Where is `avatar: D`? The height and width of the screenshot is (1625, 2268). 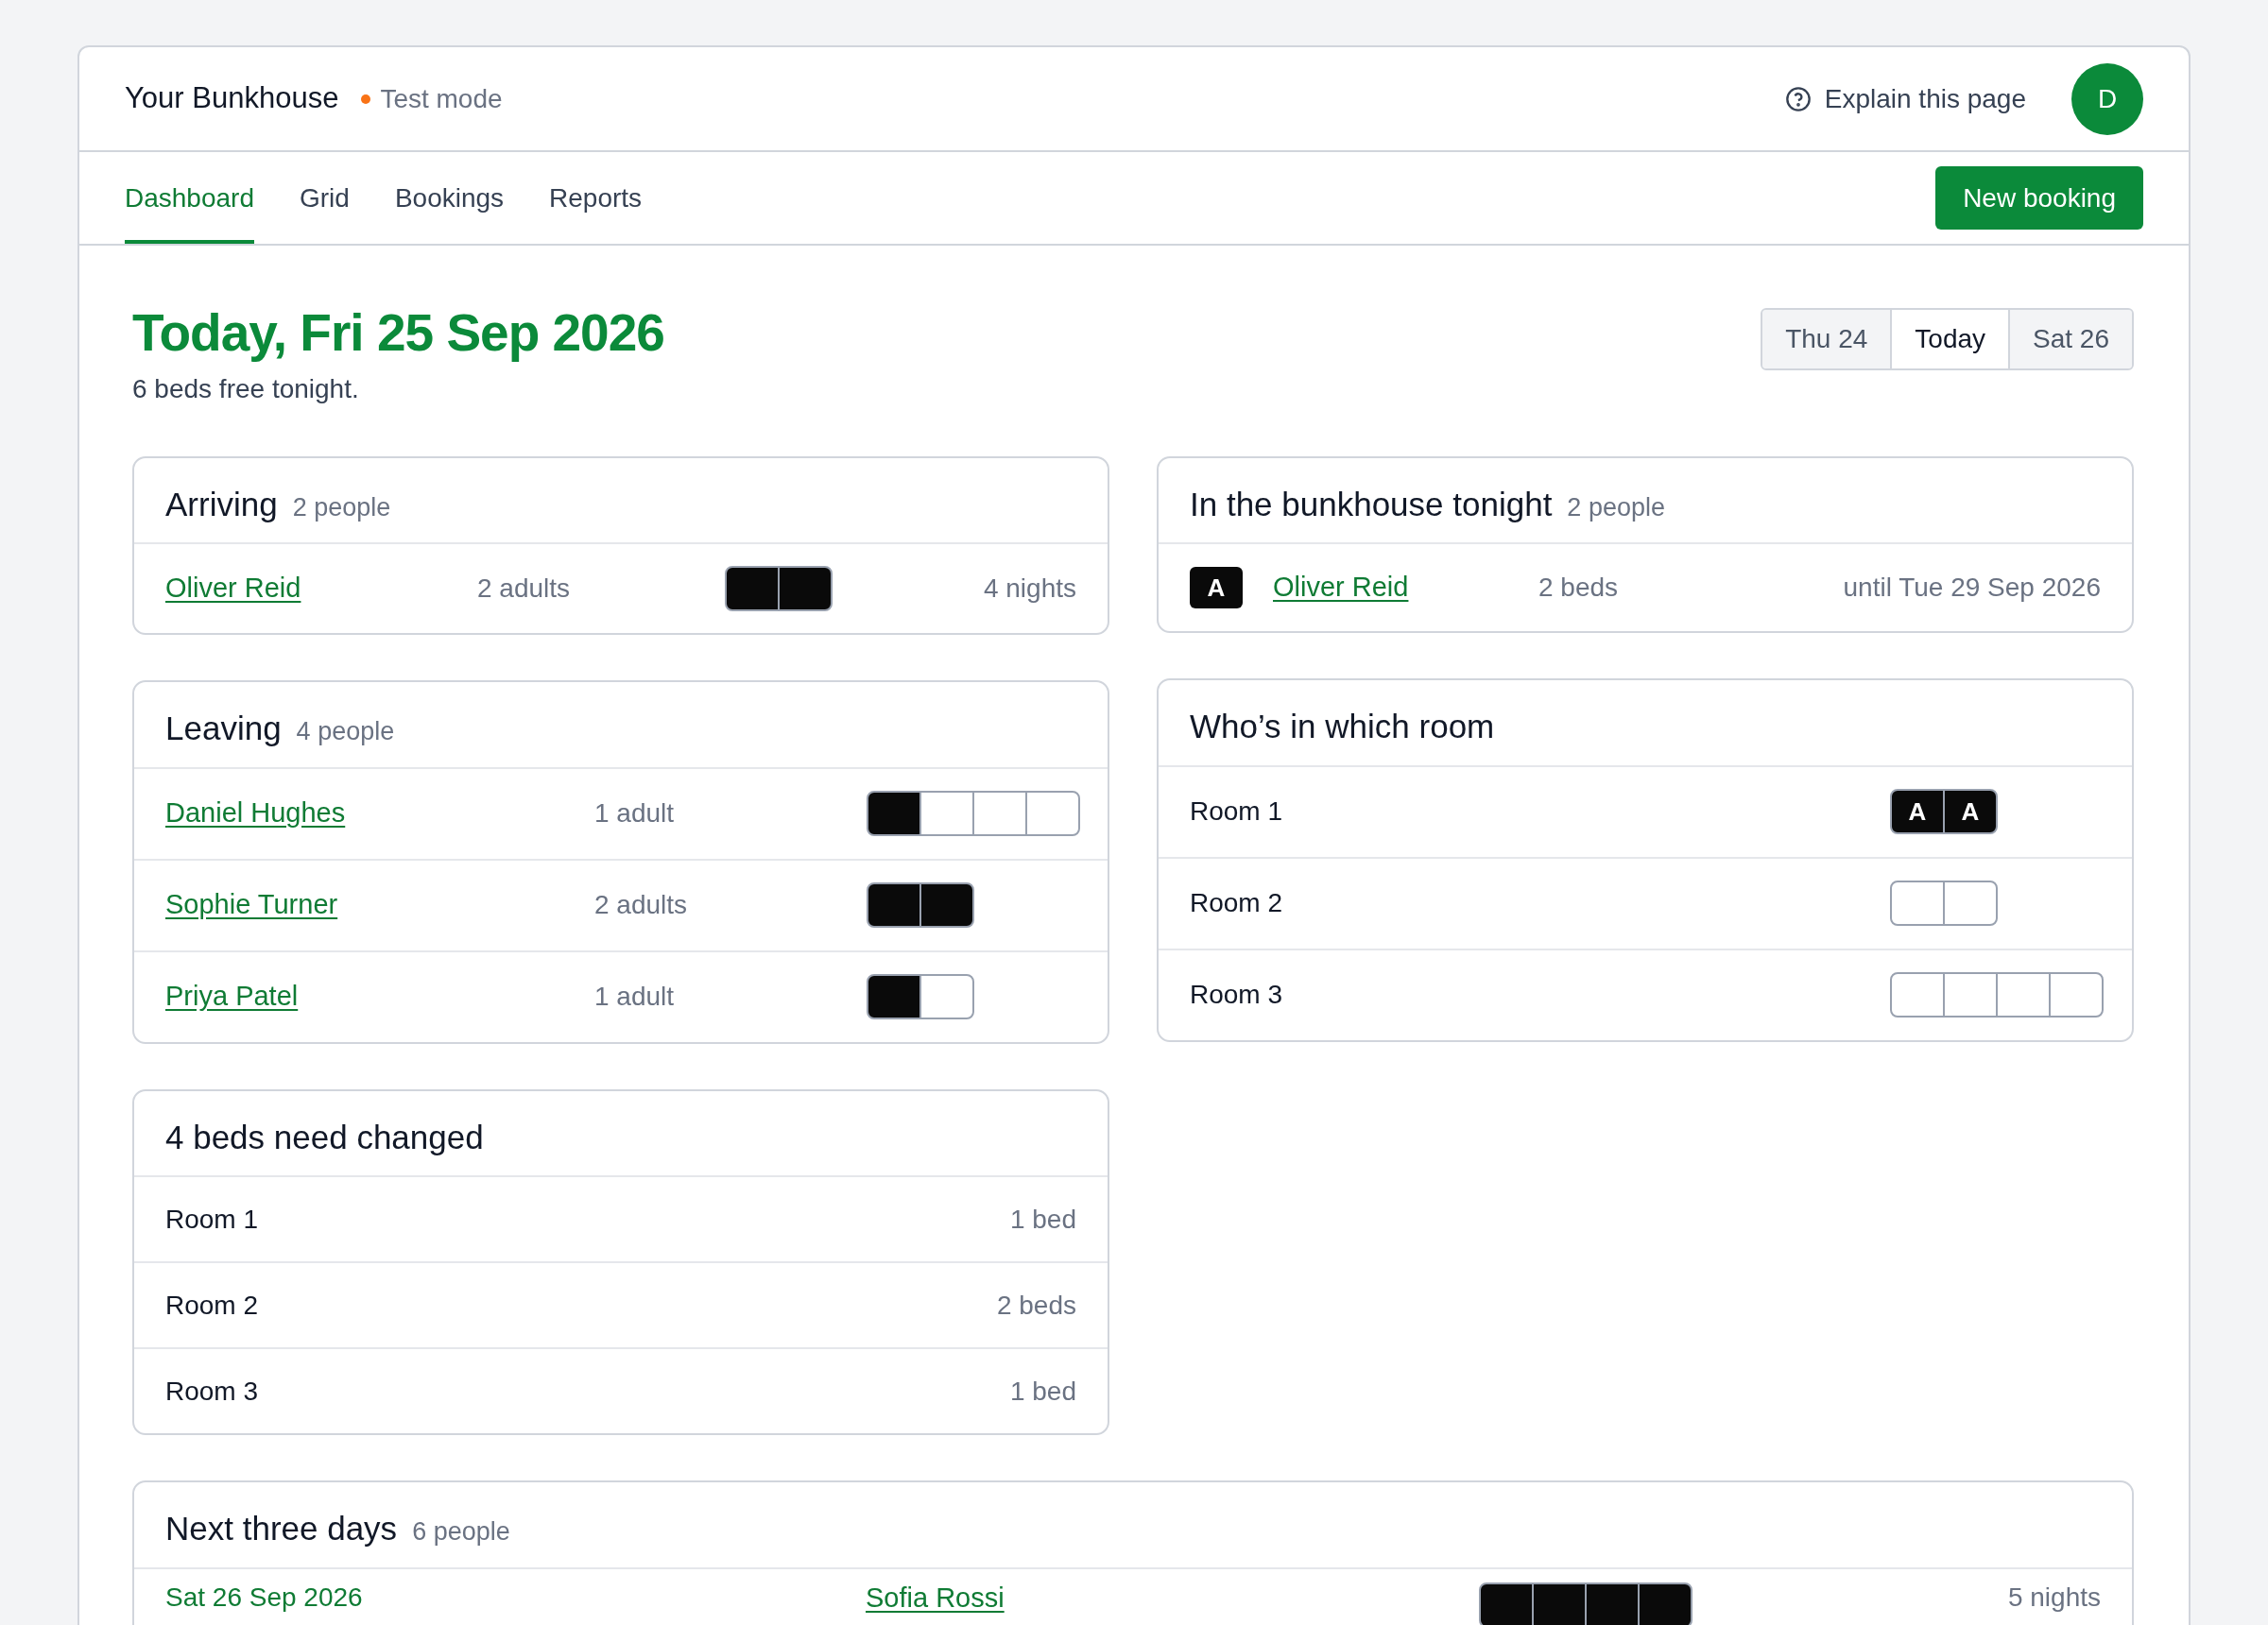
avatar: D is located at coordinates (2107, 99).